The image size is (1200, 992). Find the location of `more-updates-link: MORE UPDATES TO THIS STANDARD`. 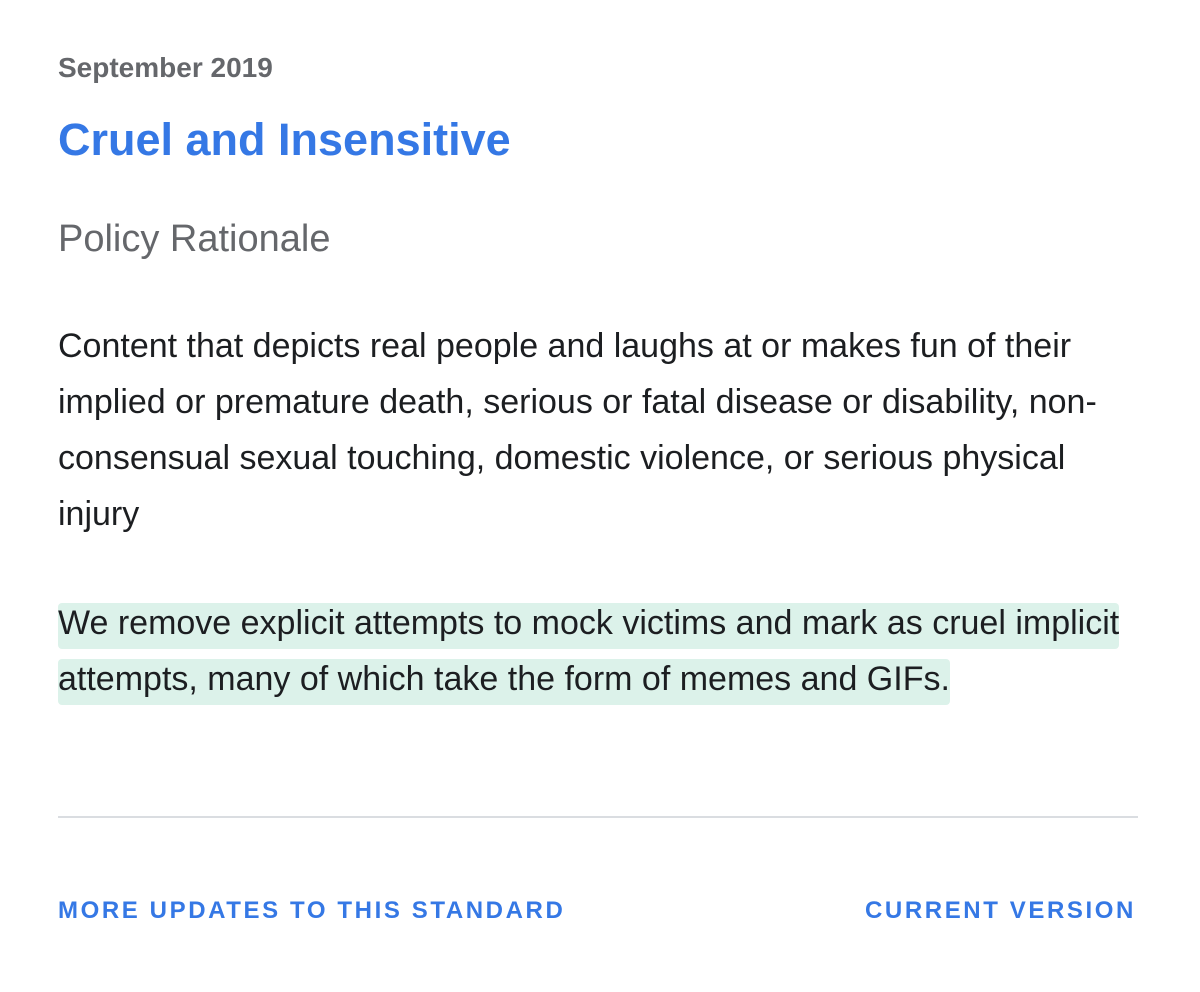

more-updates-link: MORE UPDATES TO THIS STANDARD is located at coordinates (311, 911).